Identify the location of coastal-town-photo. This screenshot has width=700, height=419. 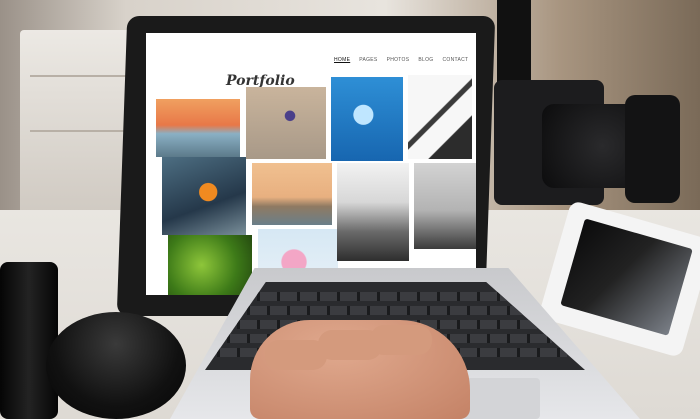
(292, 194).